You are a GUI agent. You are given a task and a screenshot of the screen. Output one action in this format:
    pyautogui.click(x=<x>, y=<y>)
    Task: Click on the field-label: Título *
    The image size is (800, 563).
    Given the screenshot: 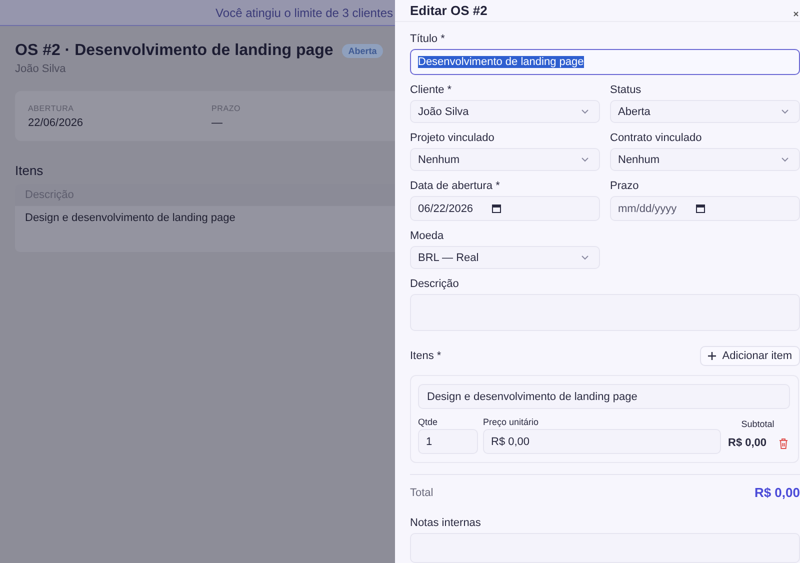 What is the action you would take?
    pyautogui.click(x=428, y=39)
    